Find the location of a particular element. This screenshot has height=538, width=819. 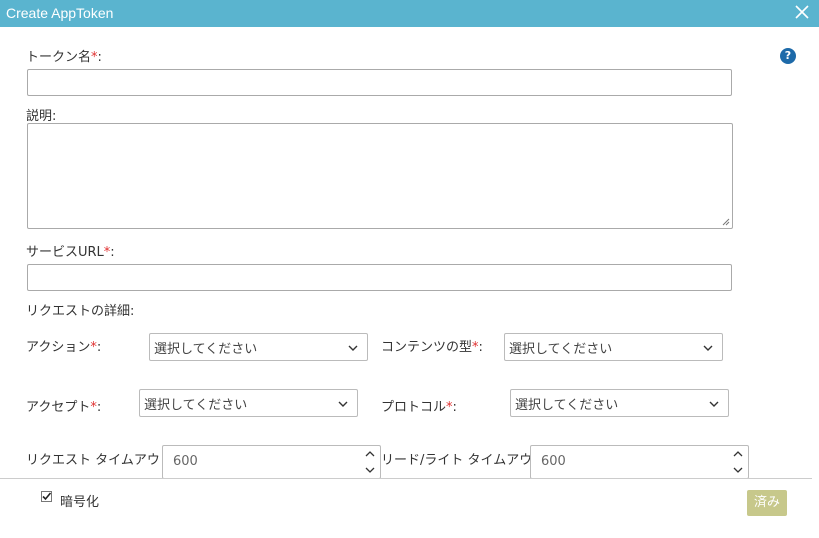

action-label: アクション*: is located at coordinates (63, 345).